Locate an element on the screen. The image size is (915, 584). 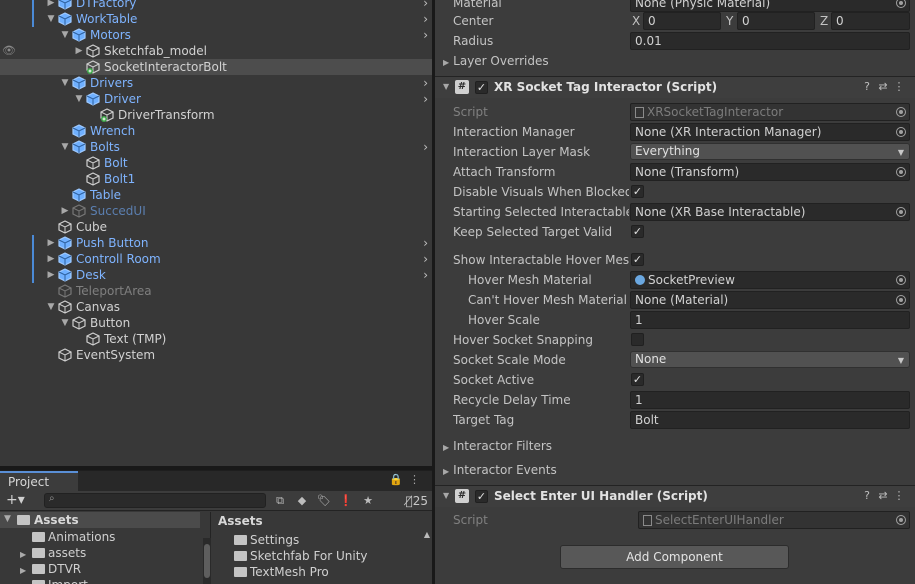
hierarchy-item: ▶ Push Button › is located at coordinates (216, 243).